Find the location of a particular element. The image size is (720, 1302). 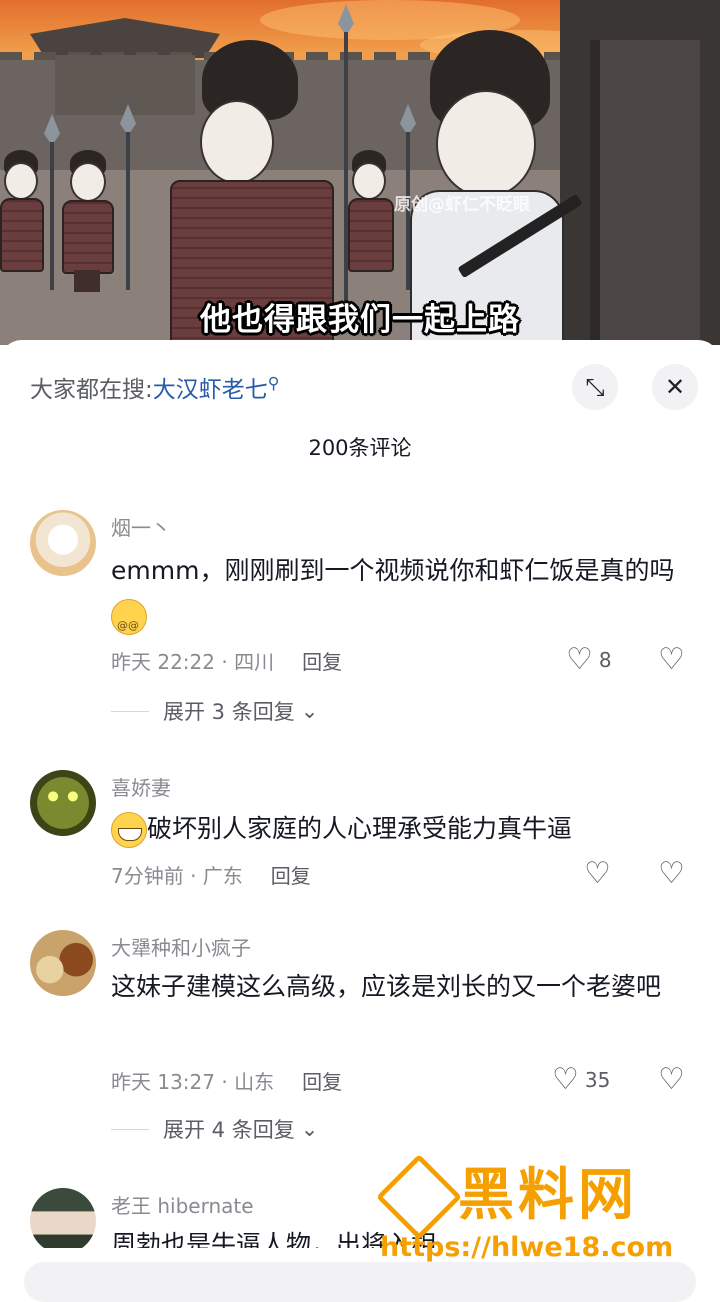

comment-meta: 7分钟前 · 广东 回复 is located at coordinates (211, 876).